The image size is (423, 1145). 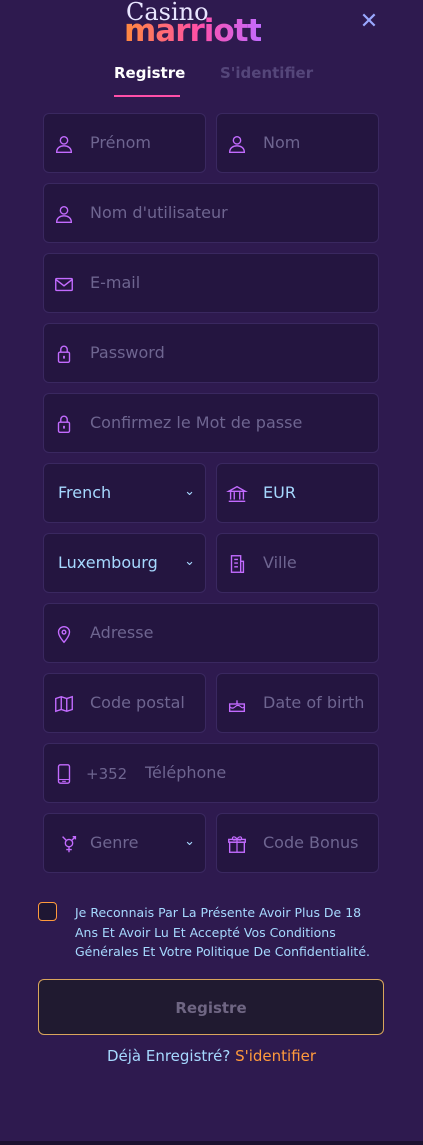 I want to click on bonus-code-field: Code Bonus, so click(x=297, y=843).